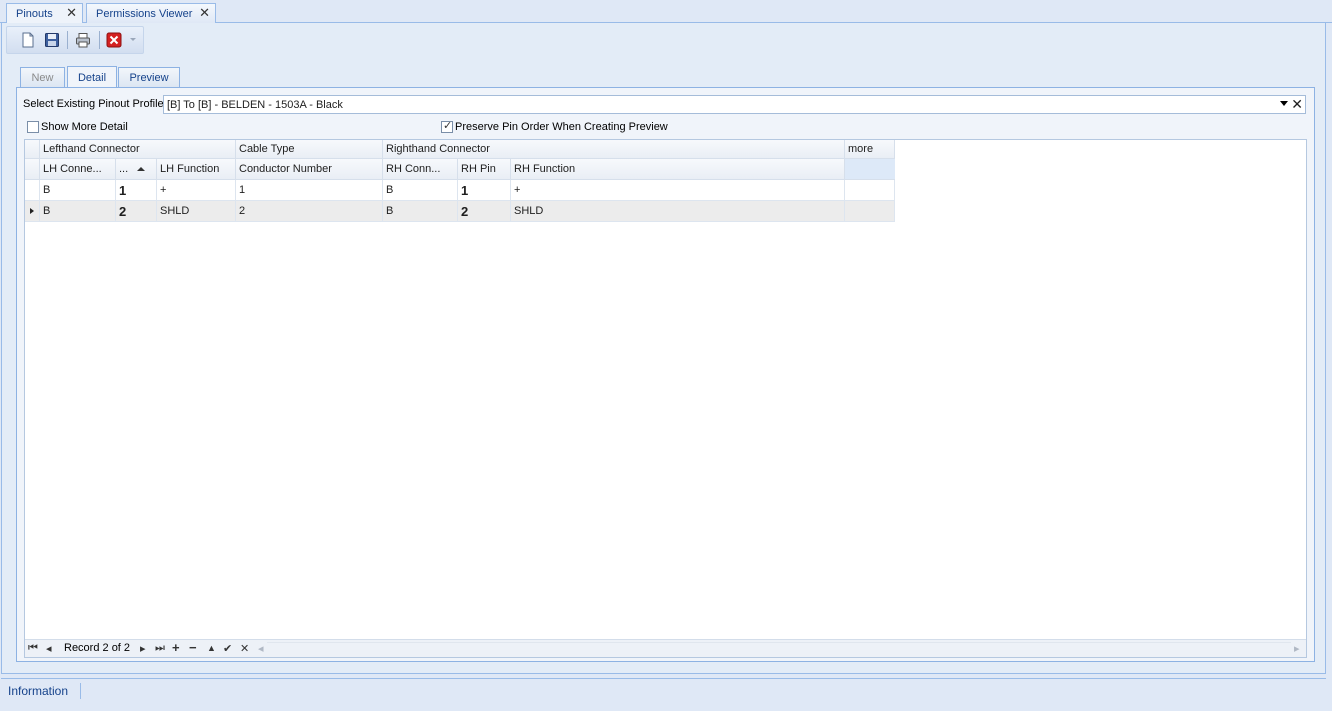 This screenshot has width=1332, height=711. What do you see at coordinates (614, 149) in the screenshot?
I see `band-header-righthand: Righthand Connector` at bounding box center [614, 149].